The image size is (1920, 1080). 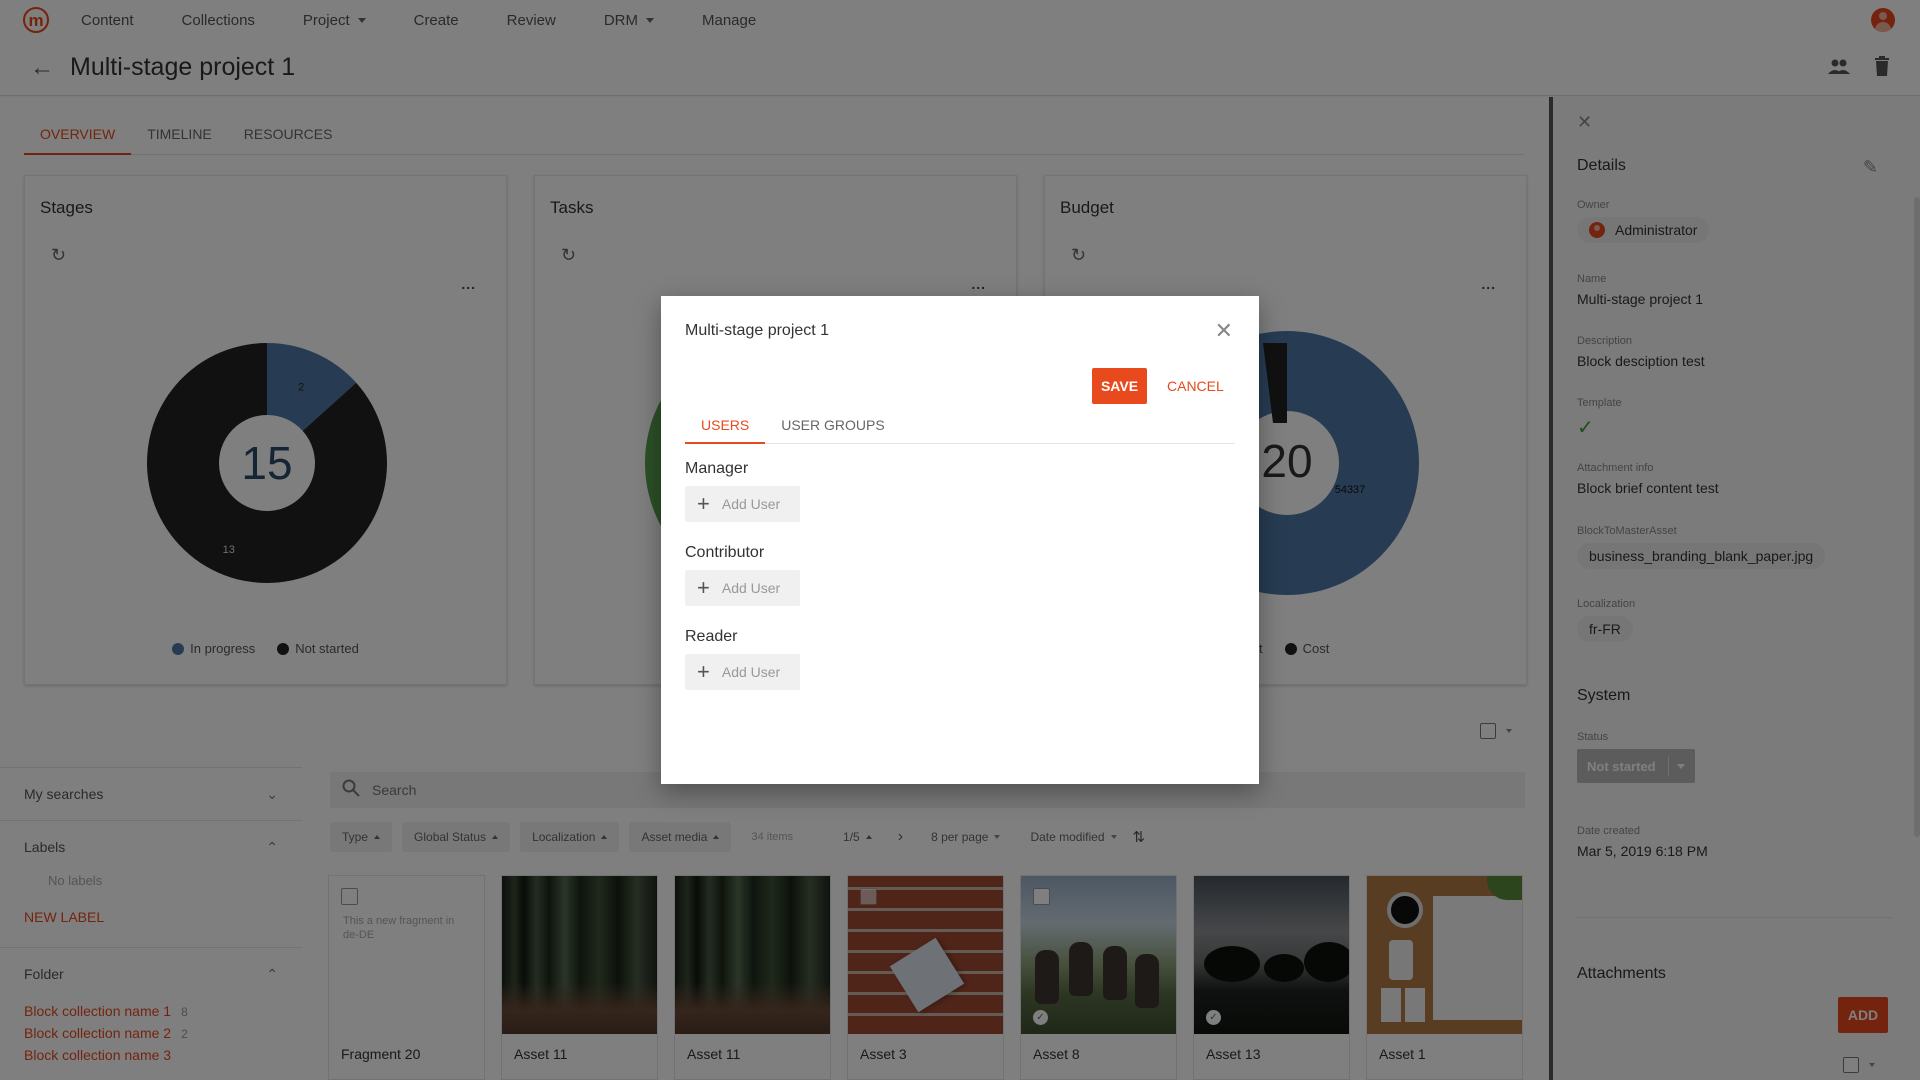 I want to click on dialog-title: Multi-stage project 1, so click(x=757, y=330).